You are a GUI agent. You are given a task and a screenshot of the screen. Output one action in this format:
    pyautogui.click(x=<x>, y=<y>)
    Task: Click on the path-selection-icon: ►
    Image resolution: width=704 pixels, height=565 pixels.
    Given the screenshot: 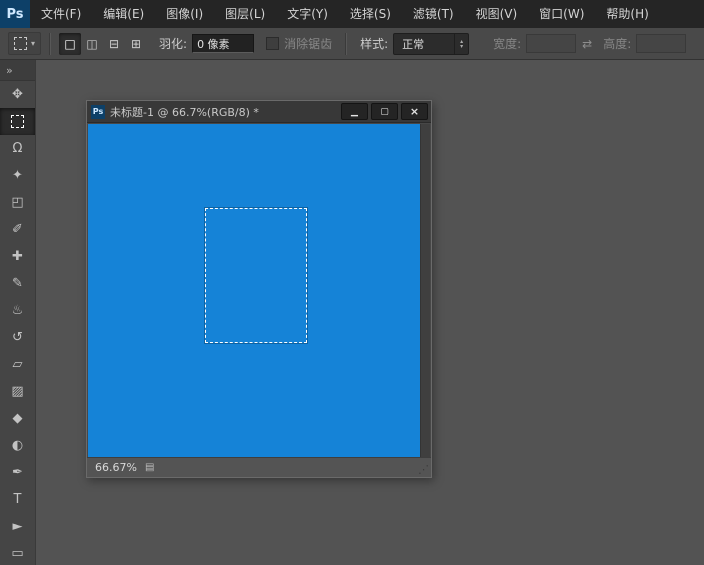 What is the action you would take?
    pyautogui.click(x=17, y=526)
    